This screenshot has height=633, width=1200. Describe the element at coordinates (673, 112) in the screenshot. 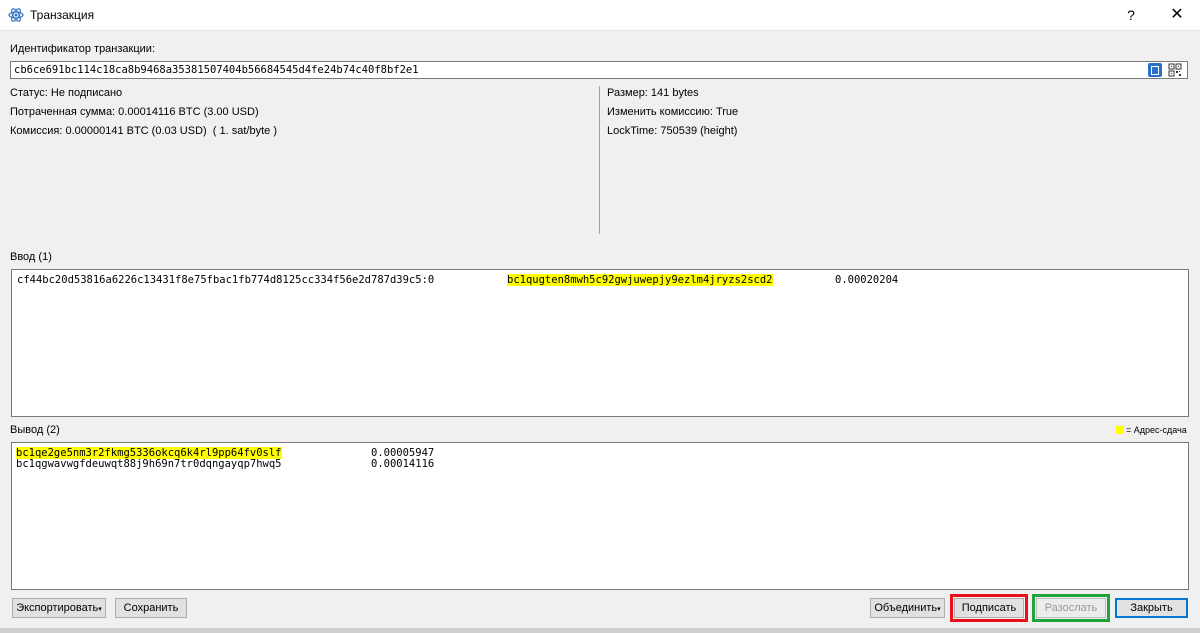

I see `rbf-text: Изменить комиссию: True` at that location.